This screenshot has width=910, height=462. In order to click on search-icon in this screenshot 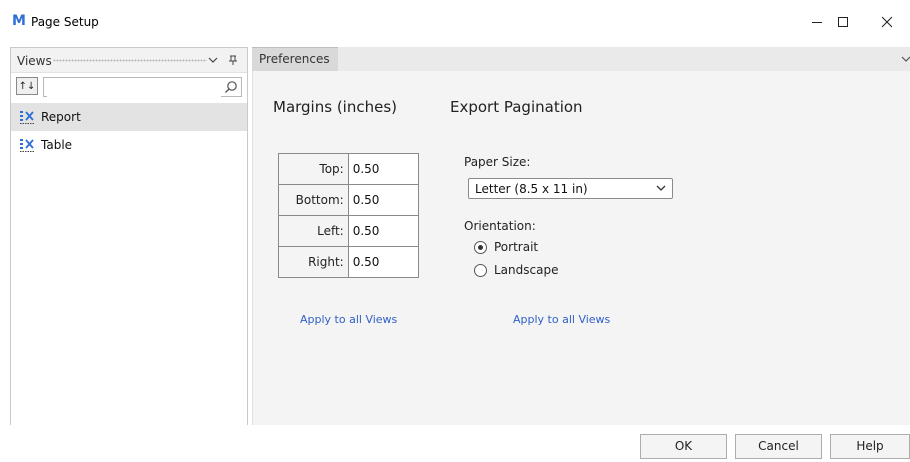, I will do `click(231, 87)`.